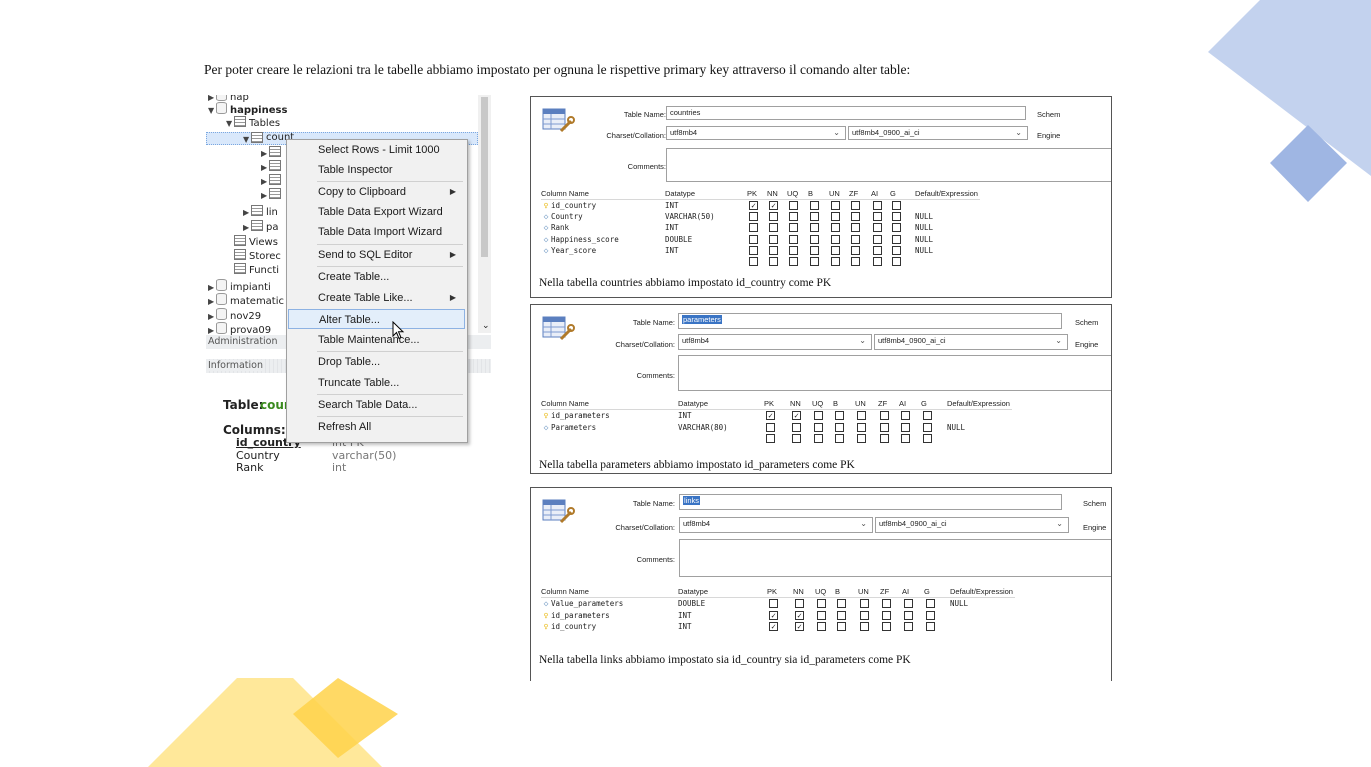  What do you see at coordinates (569, 626) in the screenshot?
I see `table-row: ♀ id_country` at bounding box center [569, 626].